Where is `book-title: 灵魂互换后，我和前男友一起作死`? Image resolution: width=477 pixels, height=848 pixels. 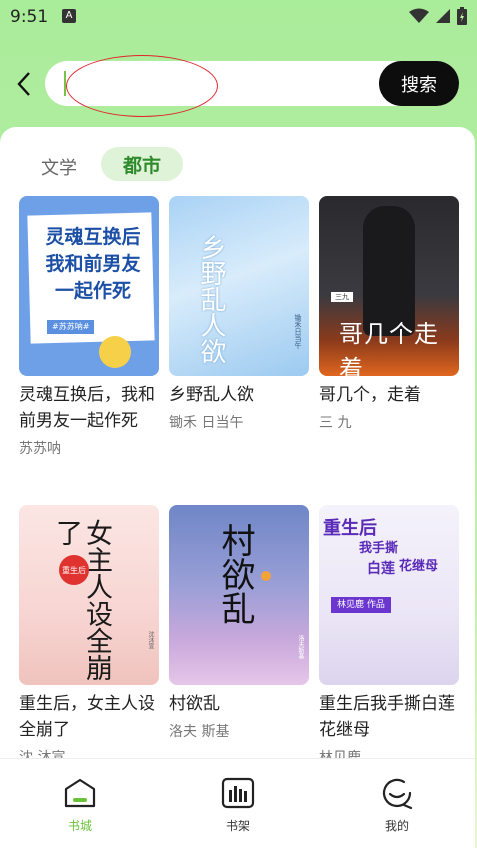
book-title: 灵魂互换后，我和前男友一起作死 is located at coordinates (87, 408).